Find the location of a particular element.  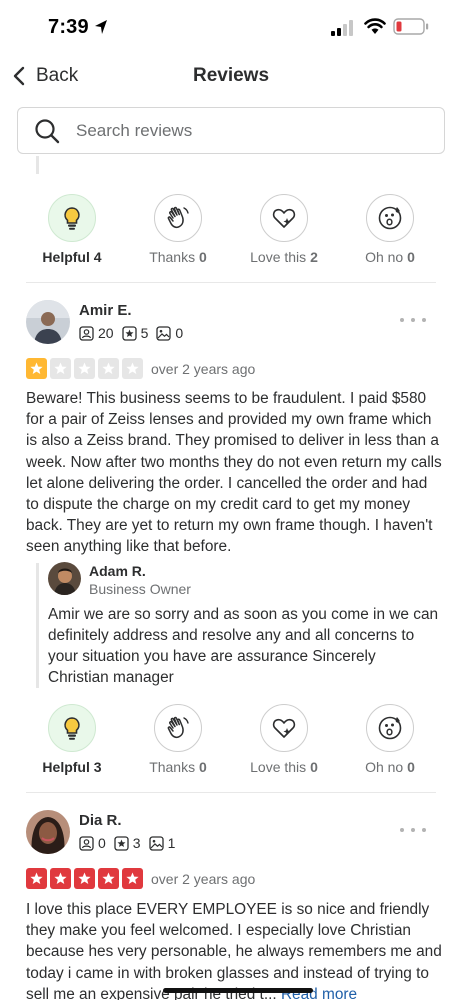

search-icon is located at coordinates (47, 130).